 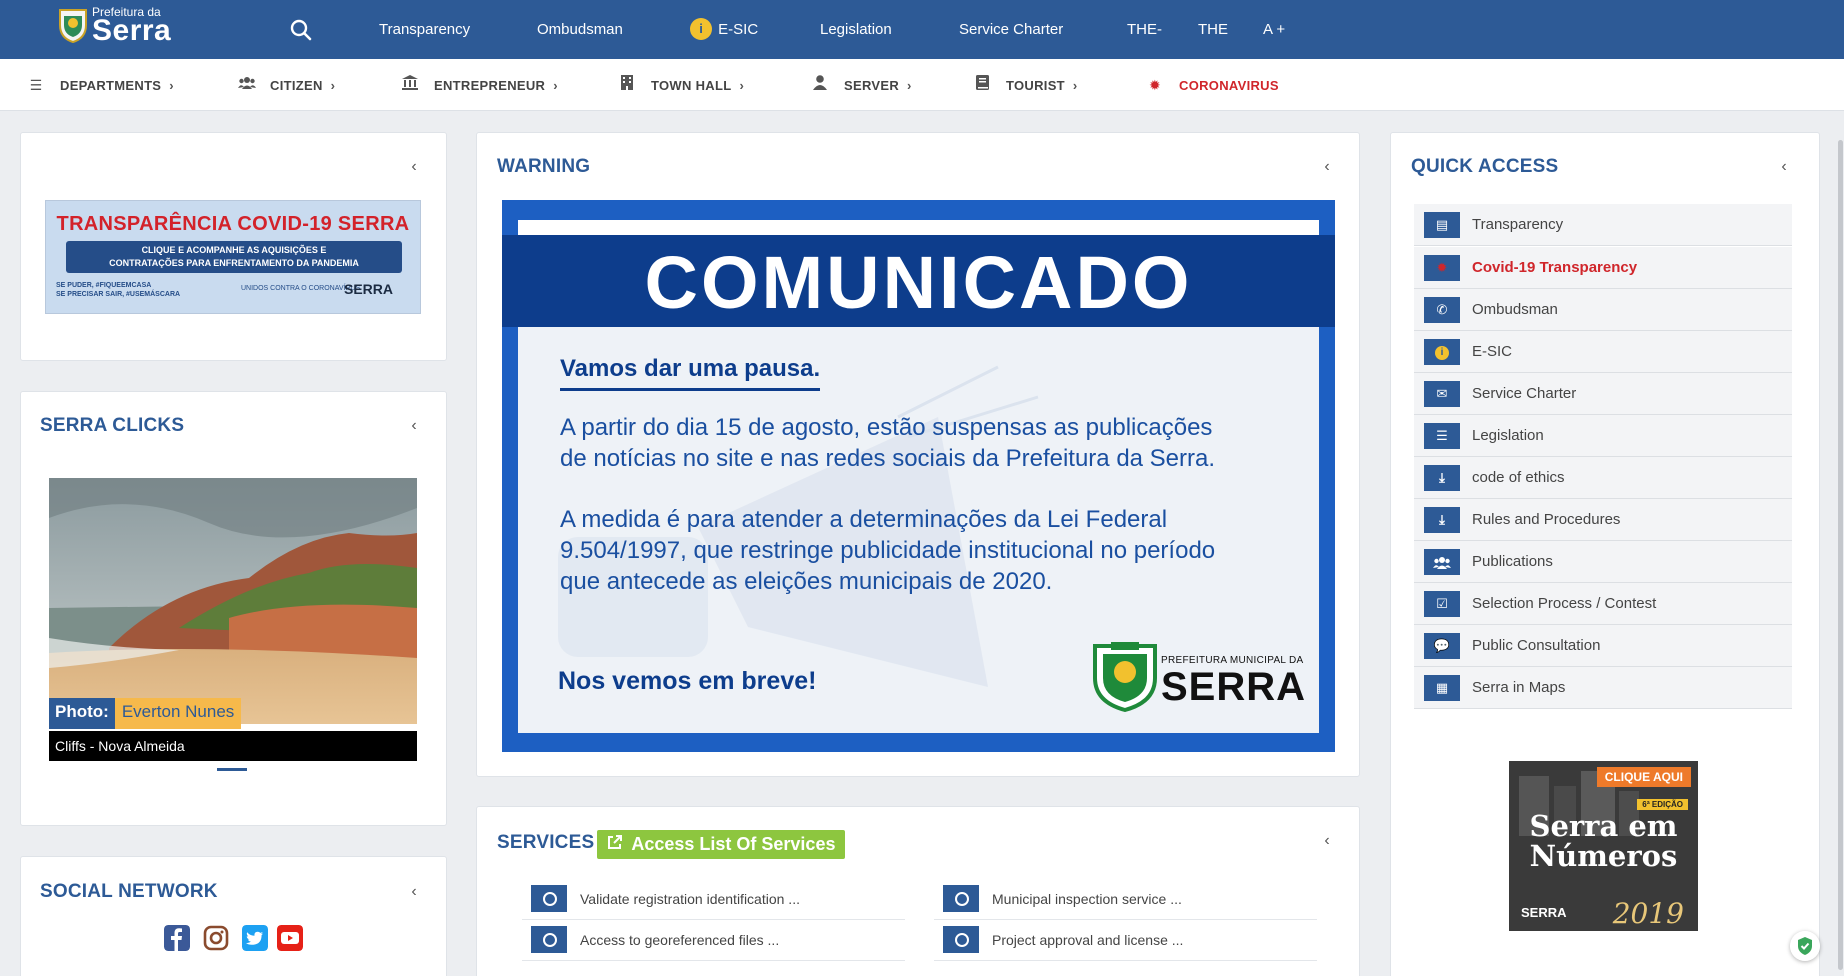 I want to click on quick-access-label: code of ethics, so click(x=1518, y=477).